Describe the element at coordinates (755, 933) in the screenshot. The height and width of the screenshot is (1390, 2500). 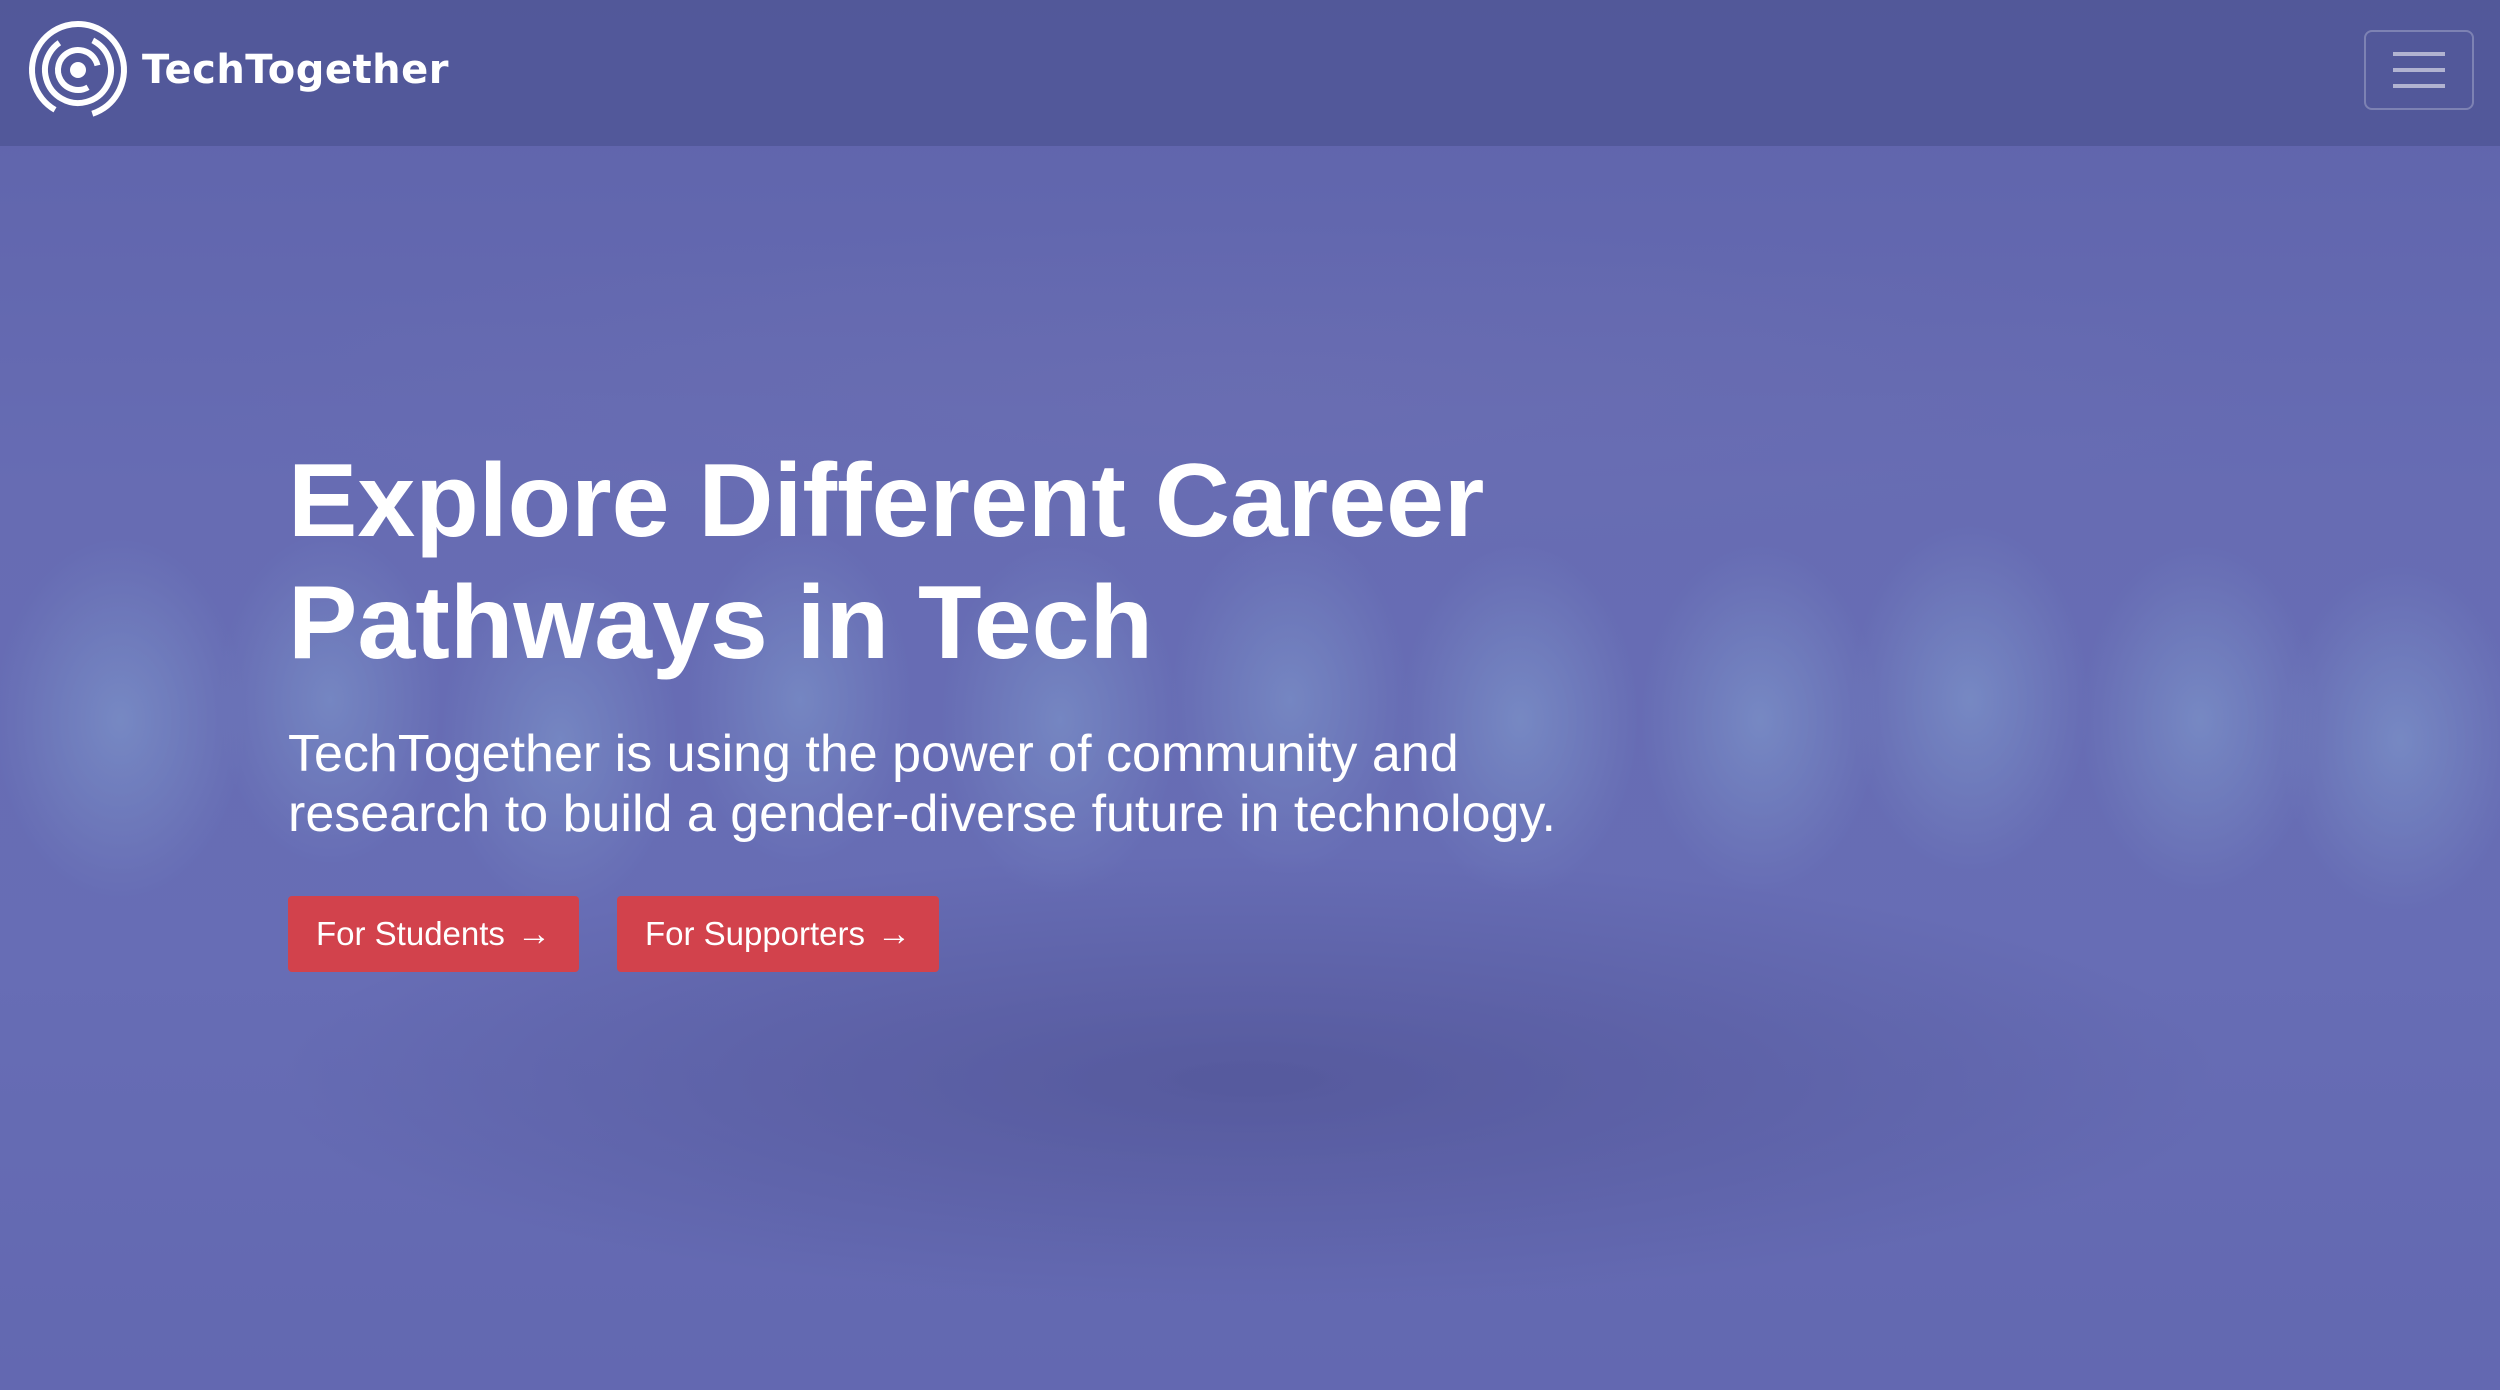
I see `for-supporters-label: For Supporters` at that location.